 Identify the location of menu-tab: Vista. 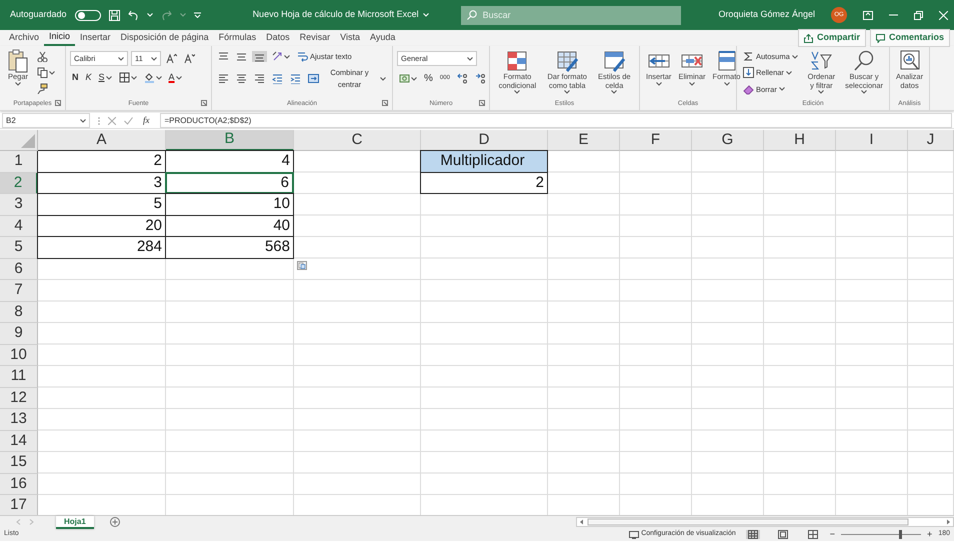
(350, 38).